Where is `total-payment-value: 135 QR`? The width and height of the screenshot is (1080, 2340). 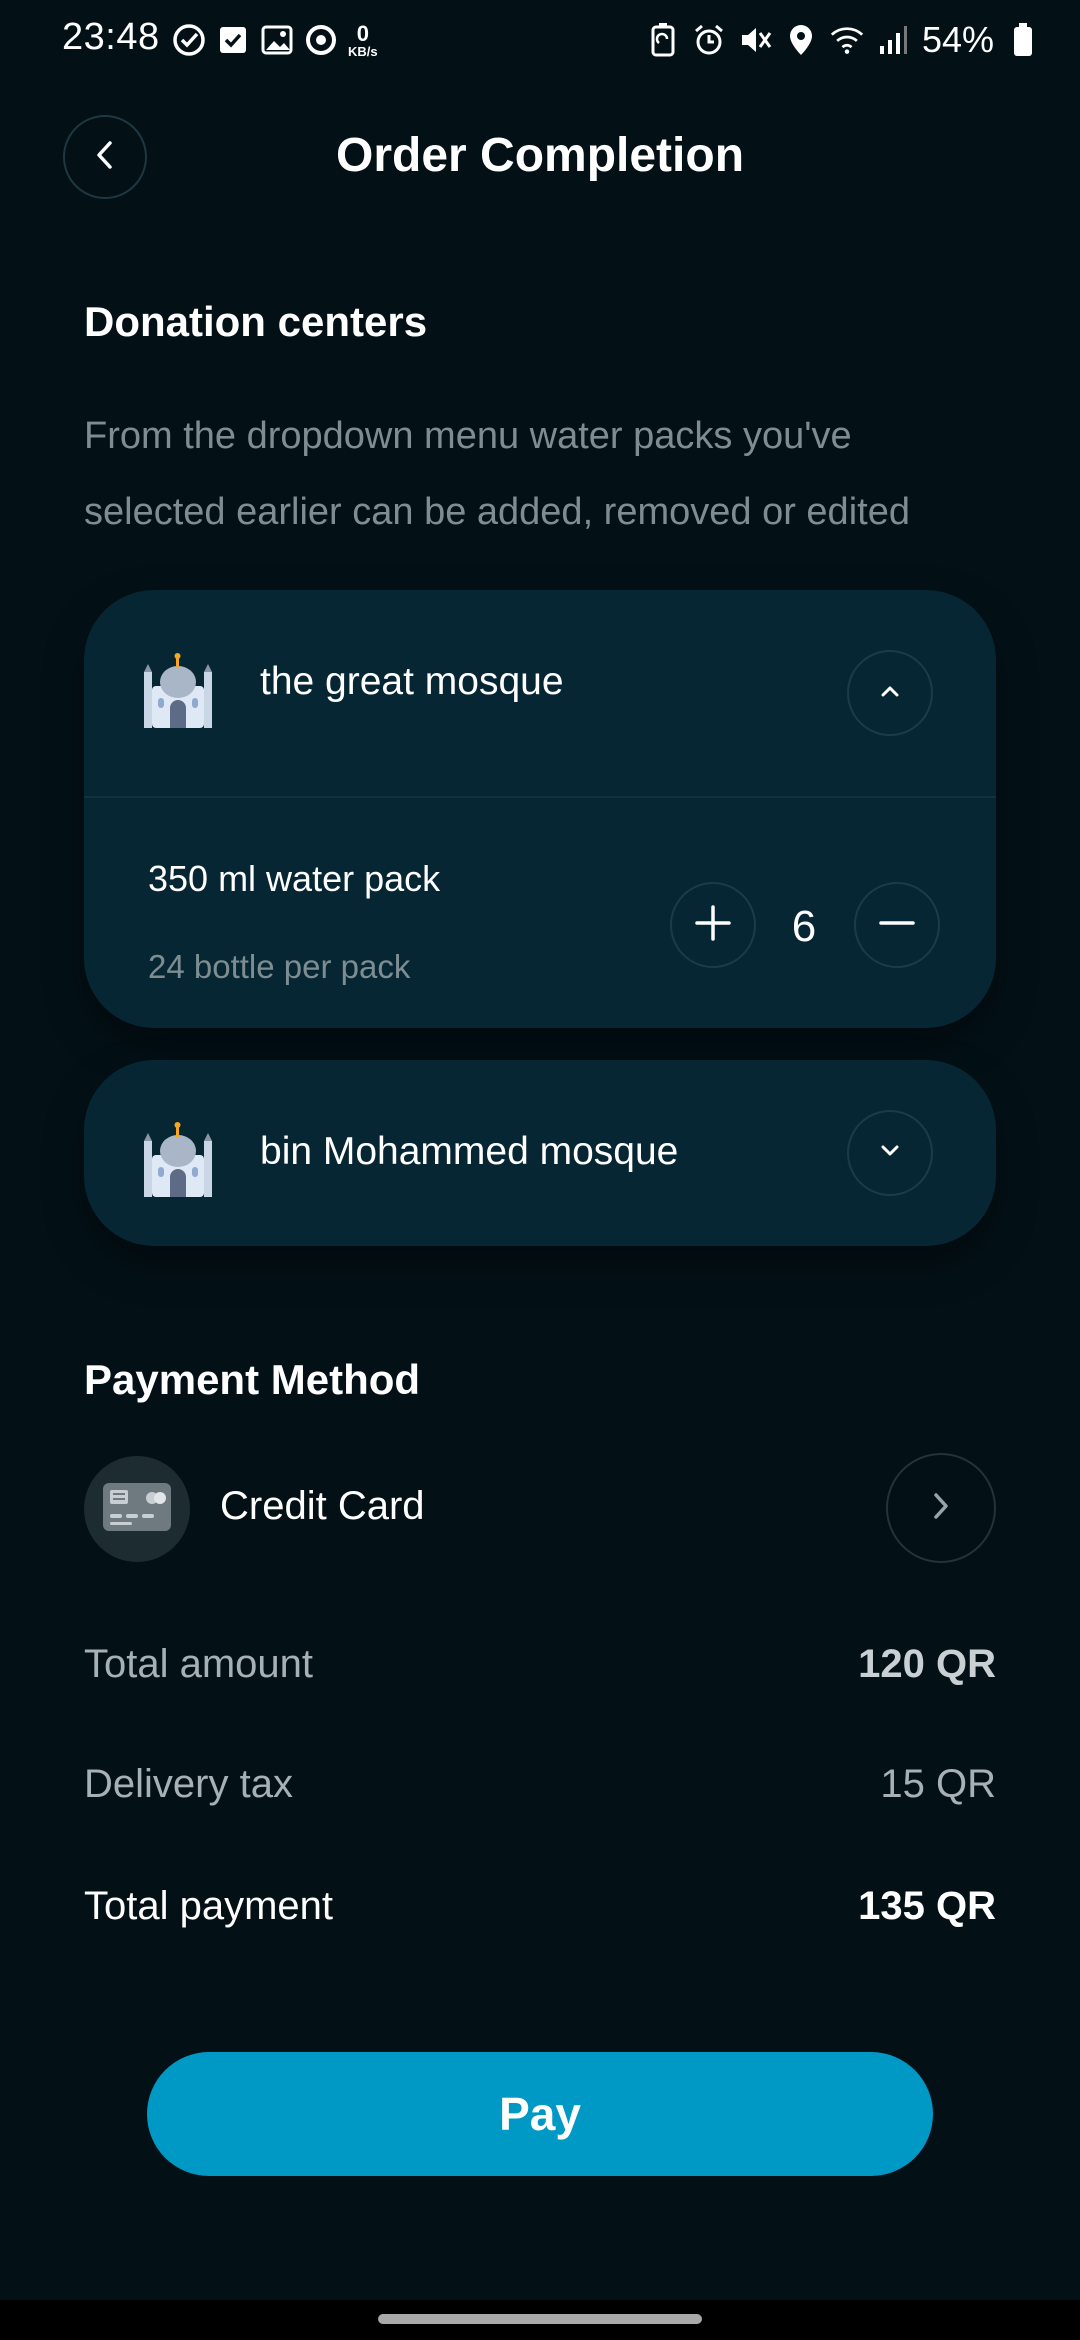 total-payment-value: 135 QR is located at coordinates (927, 1906).